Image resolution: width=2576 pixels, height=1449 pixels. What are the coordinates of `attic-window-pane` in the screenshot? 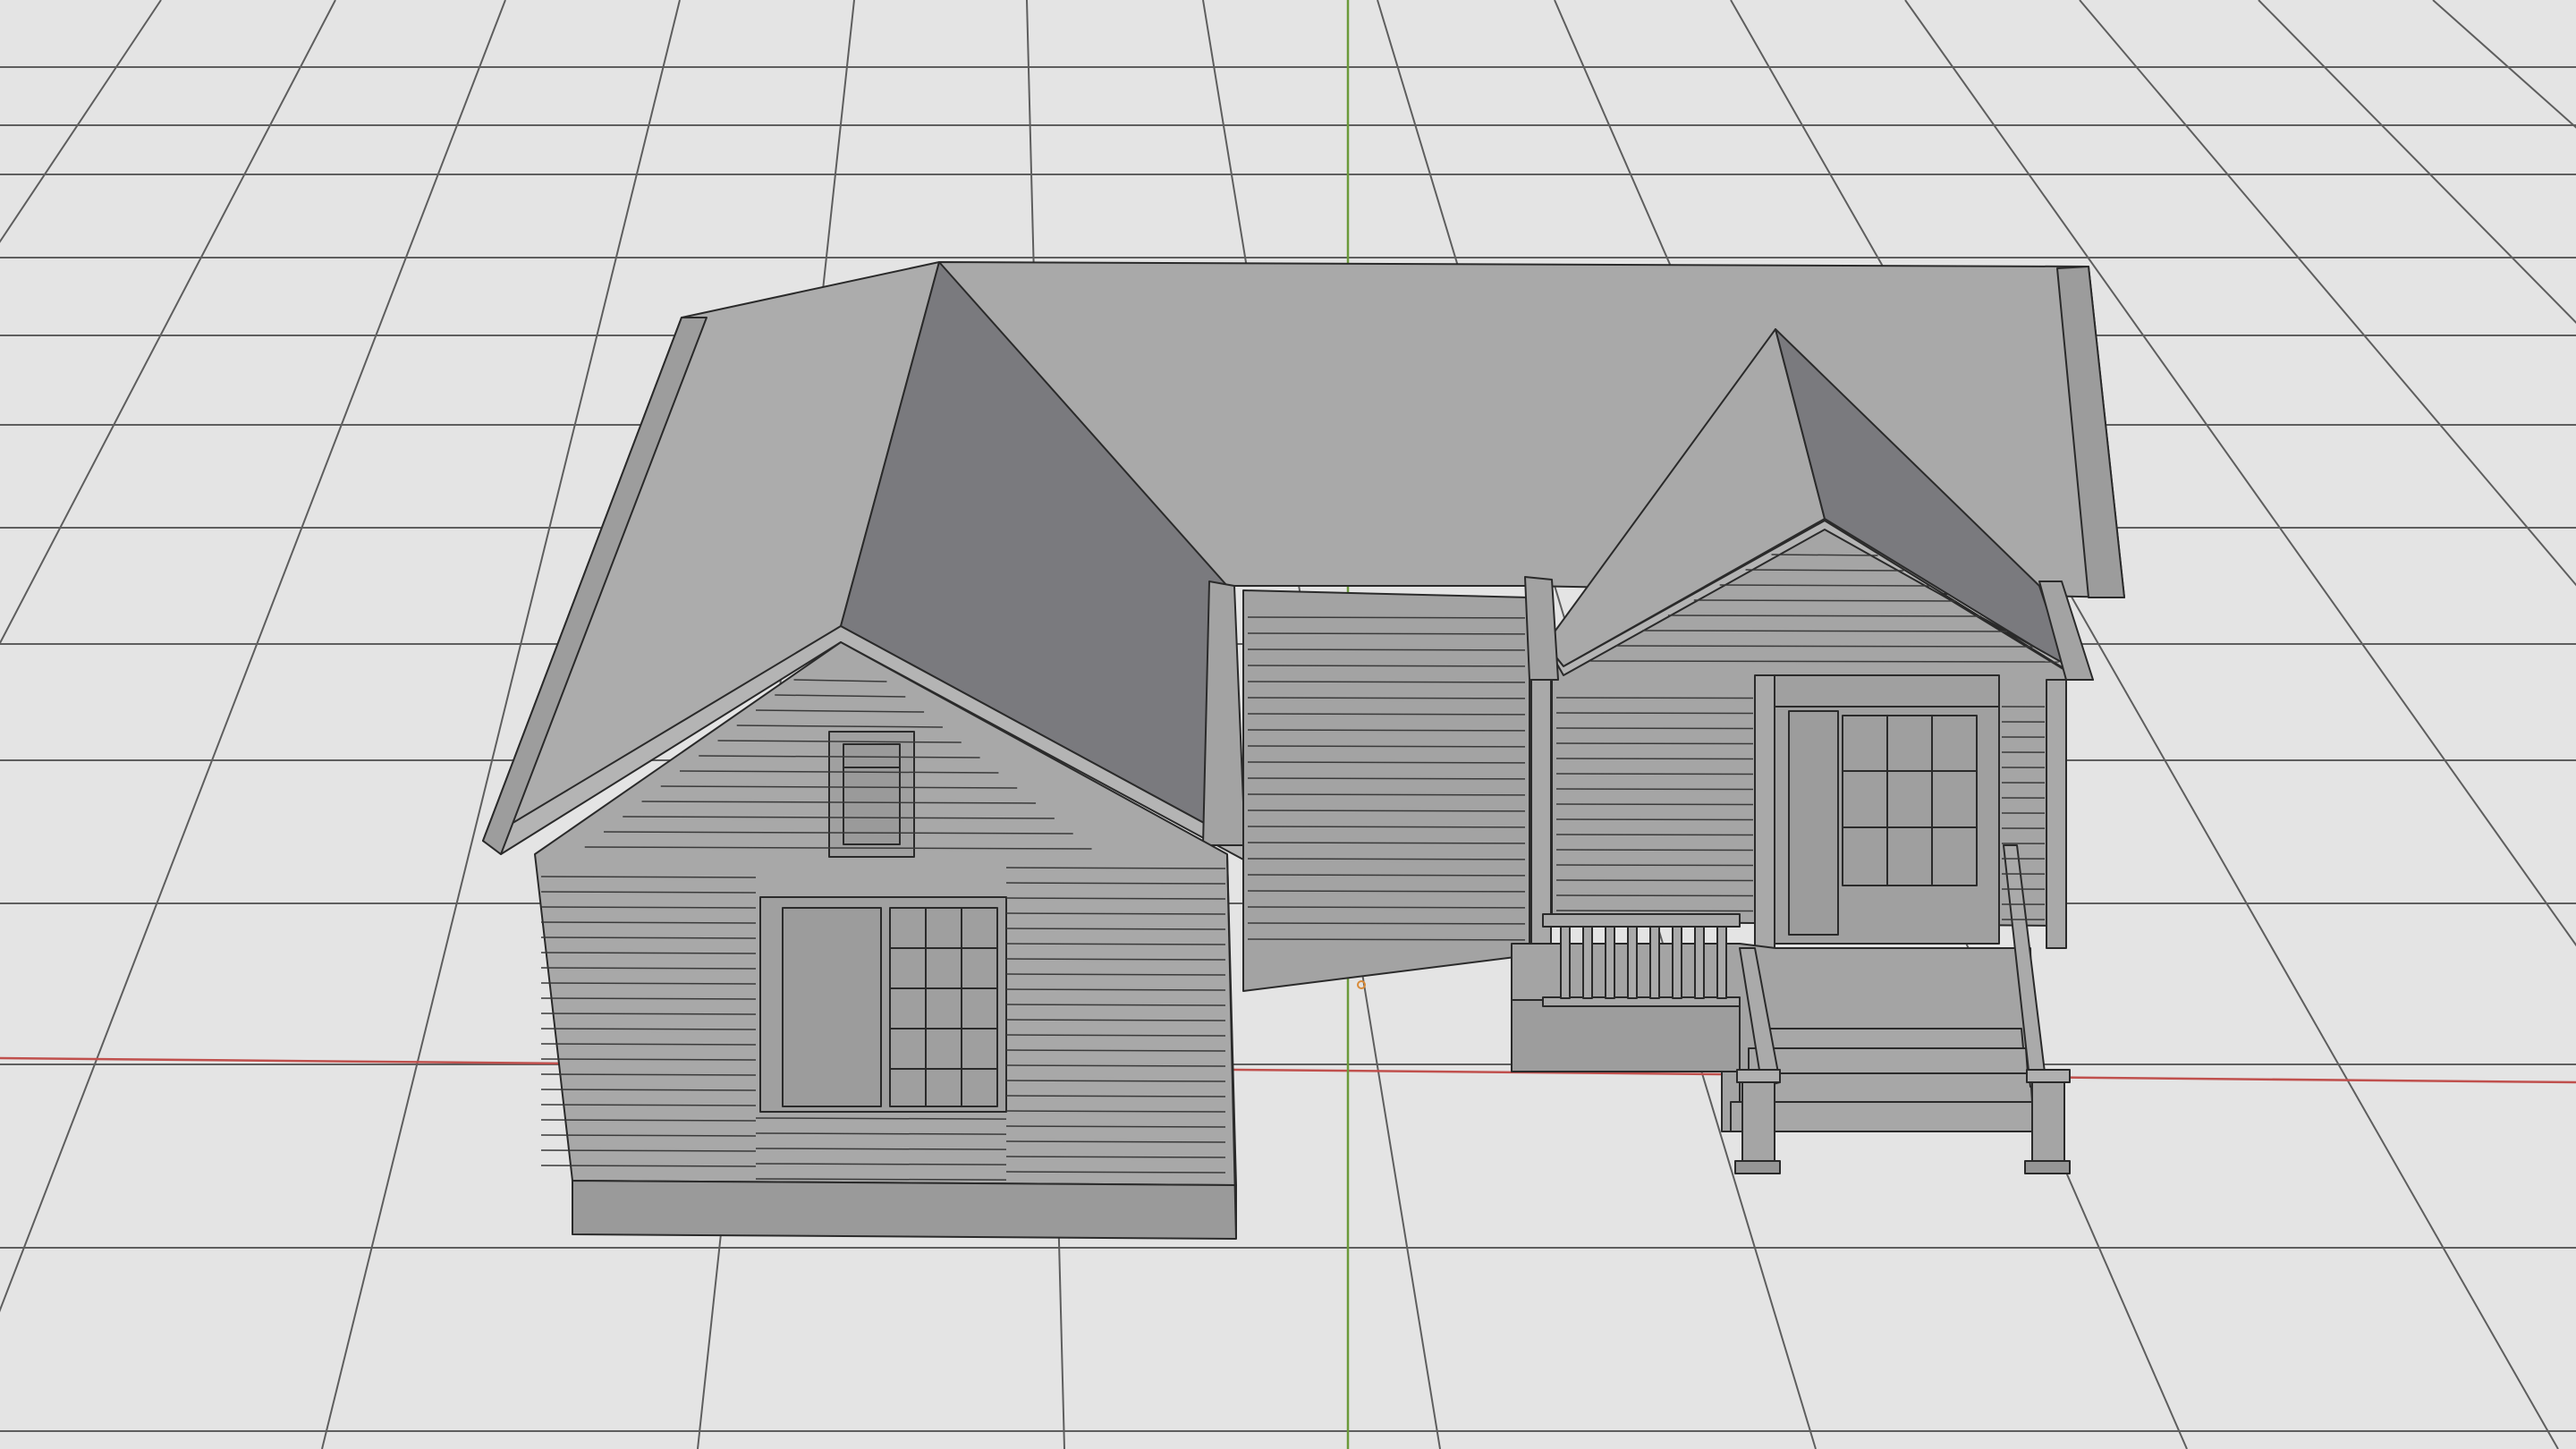 It's located at (872, 794).